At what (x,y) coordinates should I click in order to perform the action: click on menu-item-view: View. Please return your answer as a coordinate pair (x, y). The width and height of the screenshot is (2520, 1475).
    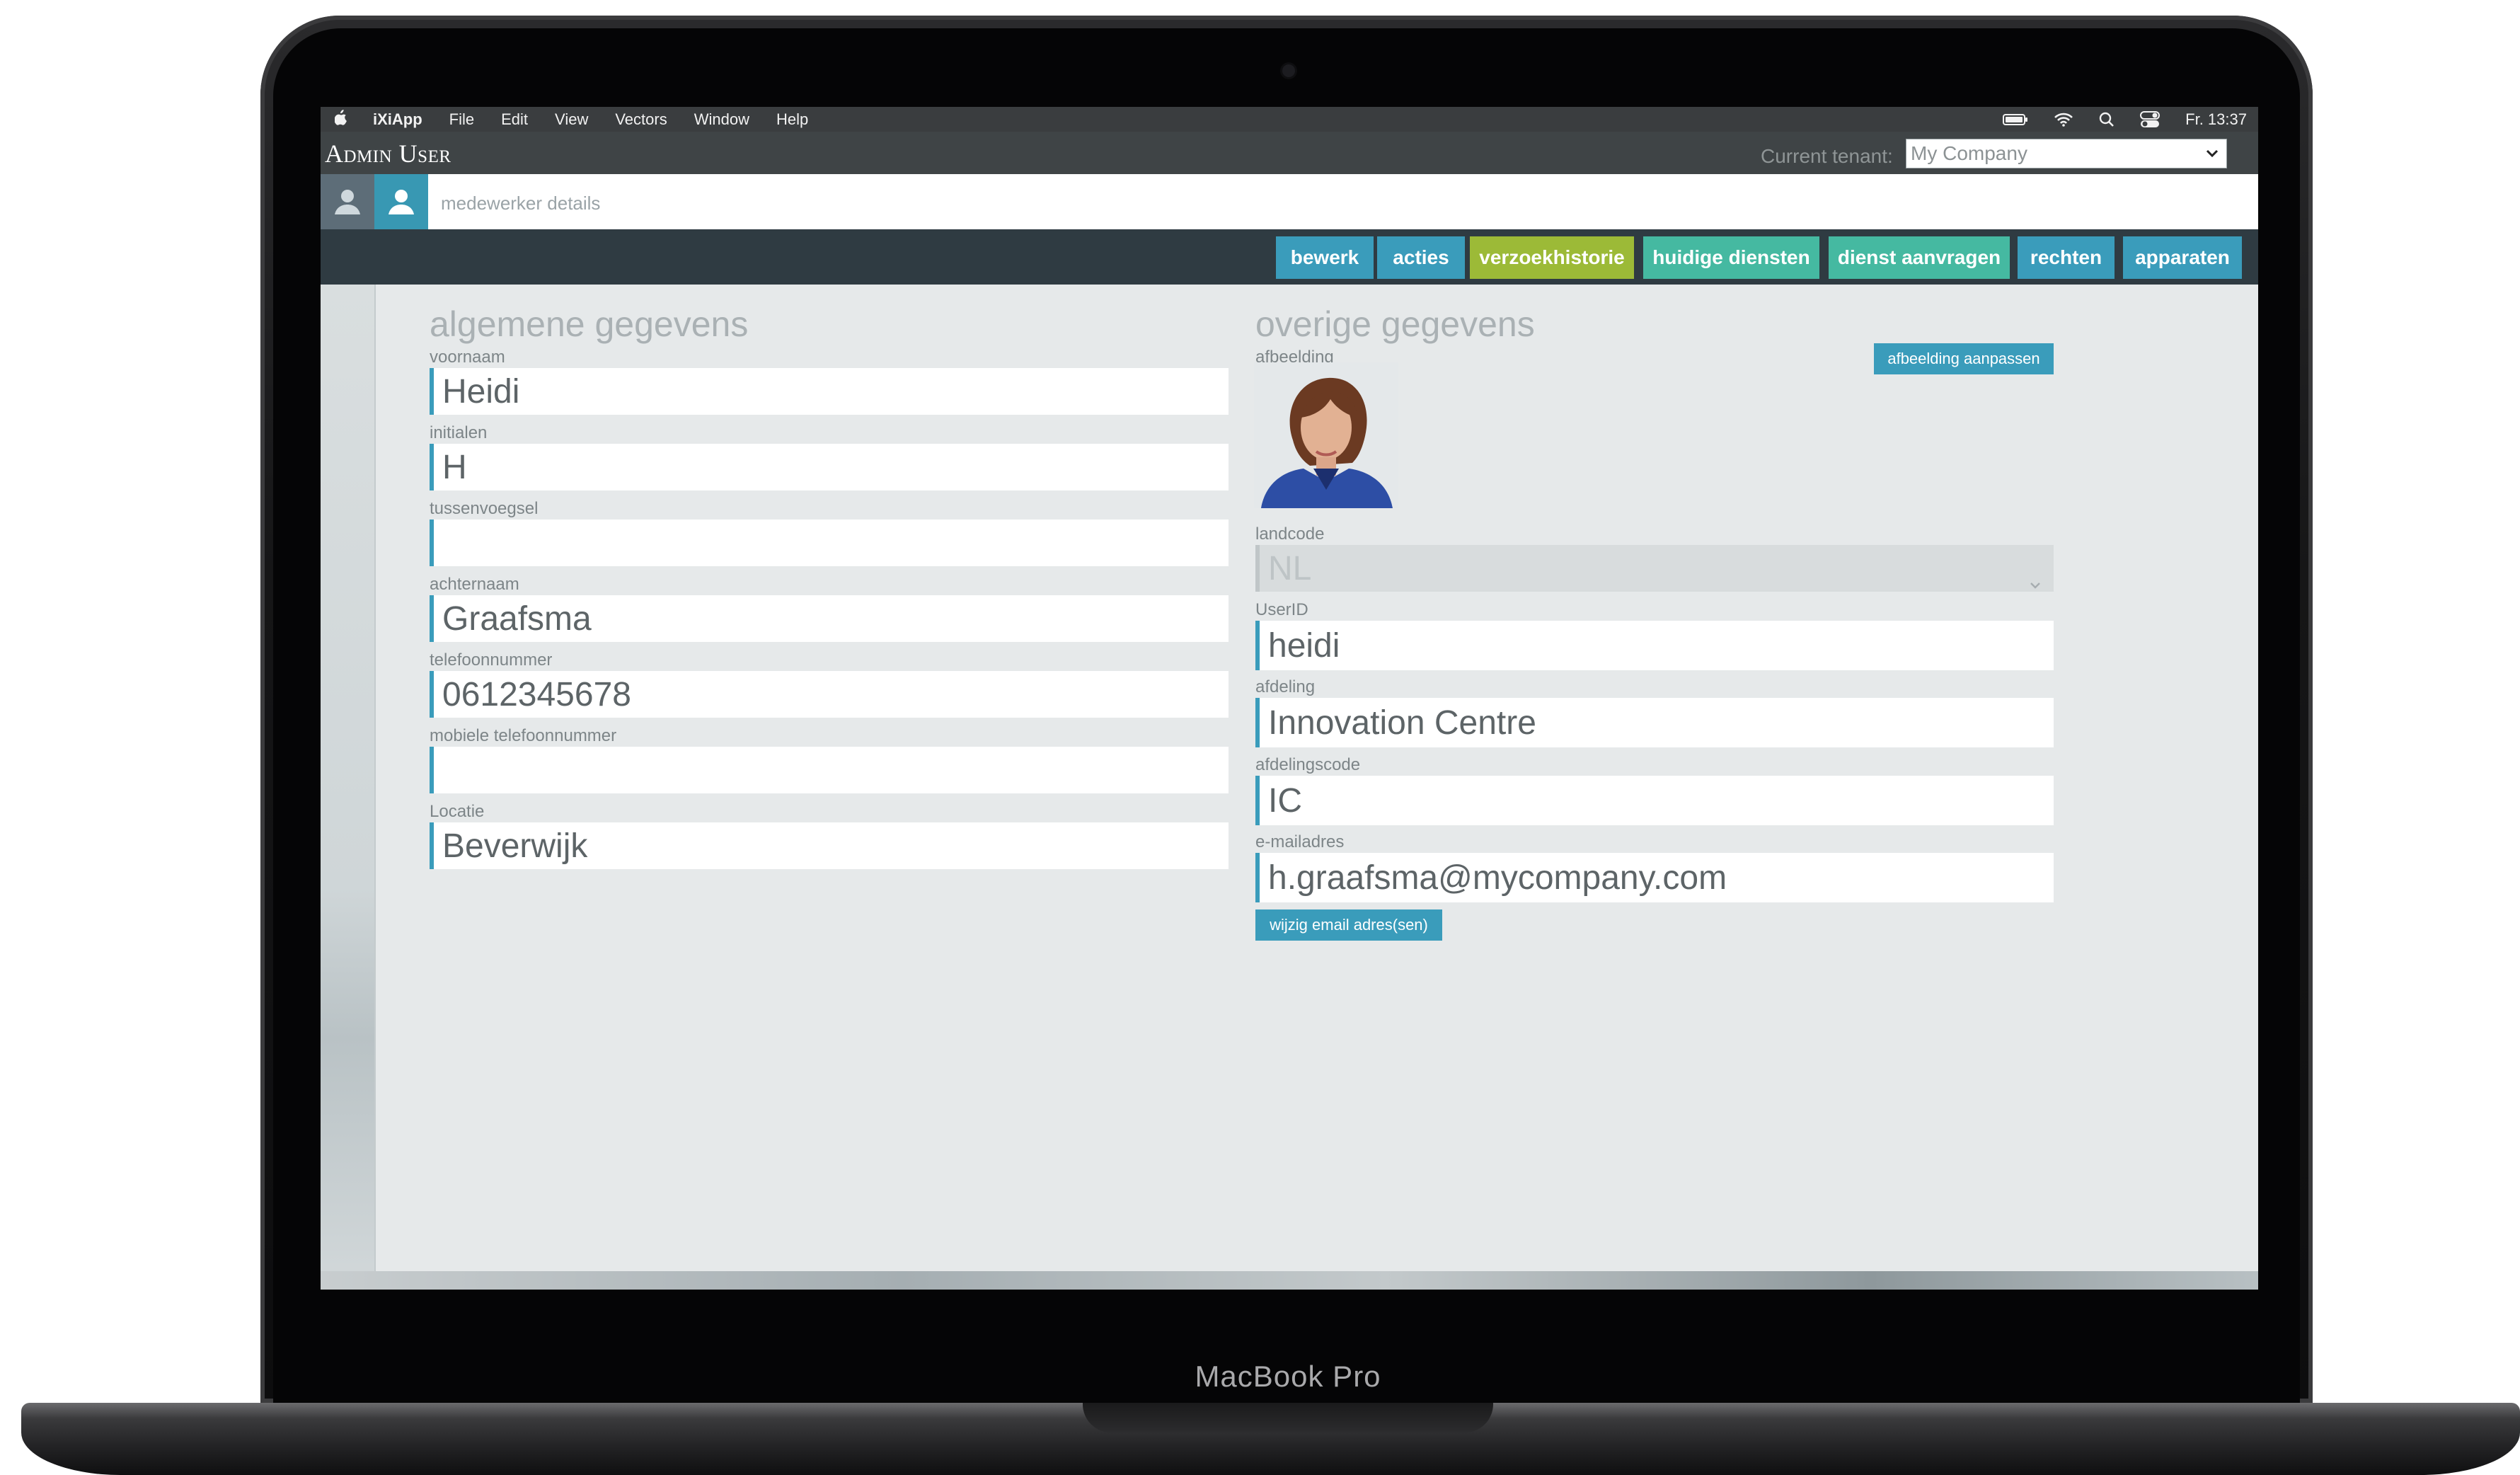
    Looking at the image, I should click on (571, 119).